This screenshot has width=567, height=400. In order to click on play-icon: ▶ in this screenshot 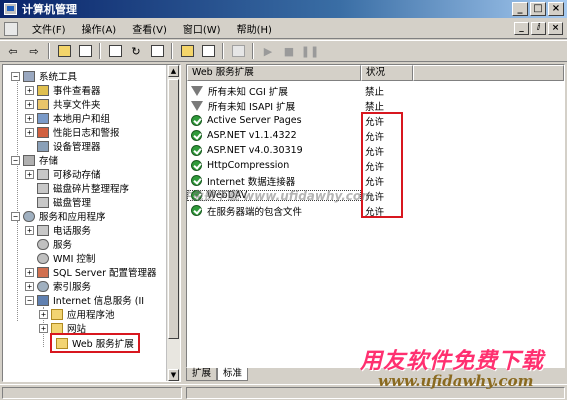, I will do `click(268, 51)`.